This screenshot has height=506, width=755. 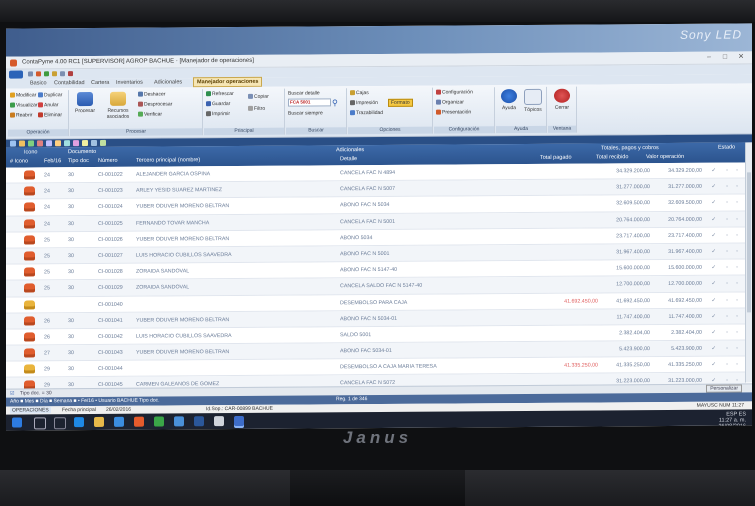 What do you see at coordinates (168, 82) in the screenshot?
I see `tab-adicionales: Adicionales` at bounding box center [168, 82].